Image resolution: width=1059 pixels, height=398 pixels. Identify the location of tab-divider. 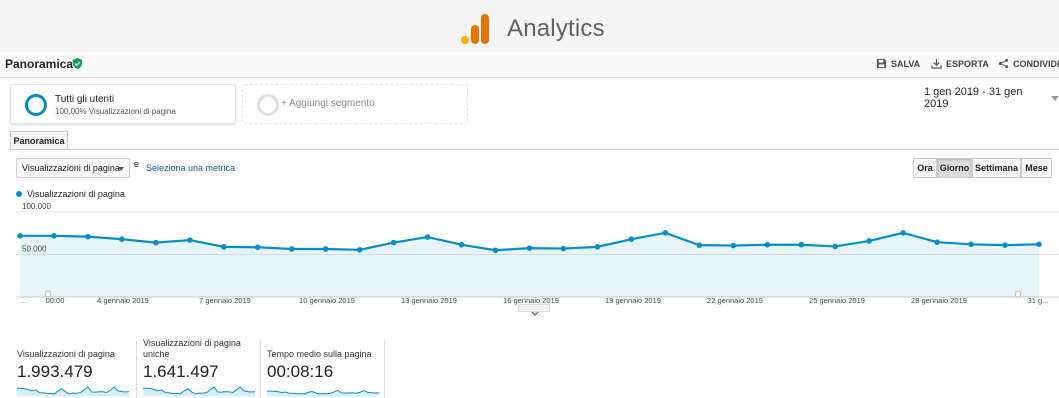
(534, 149).